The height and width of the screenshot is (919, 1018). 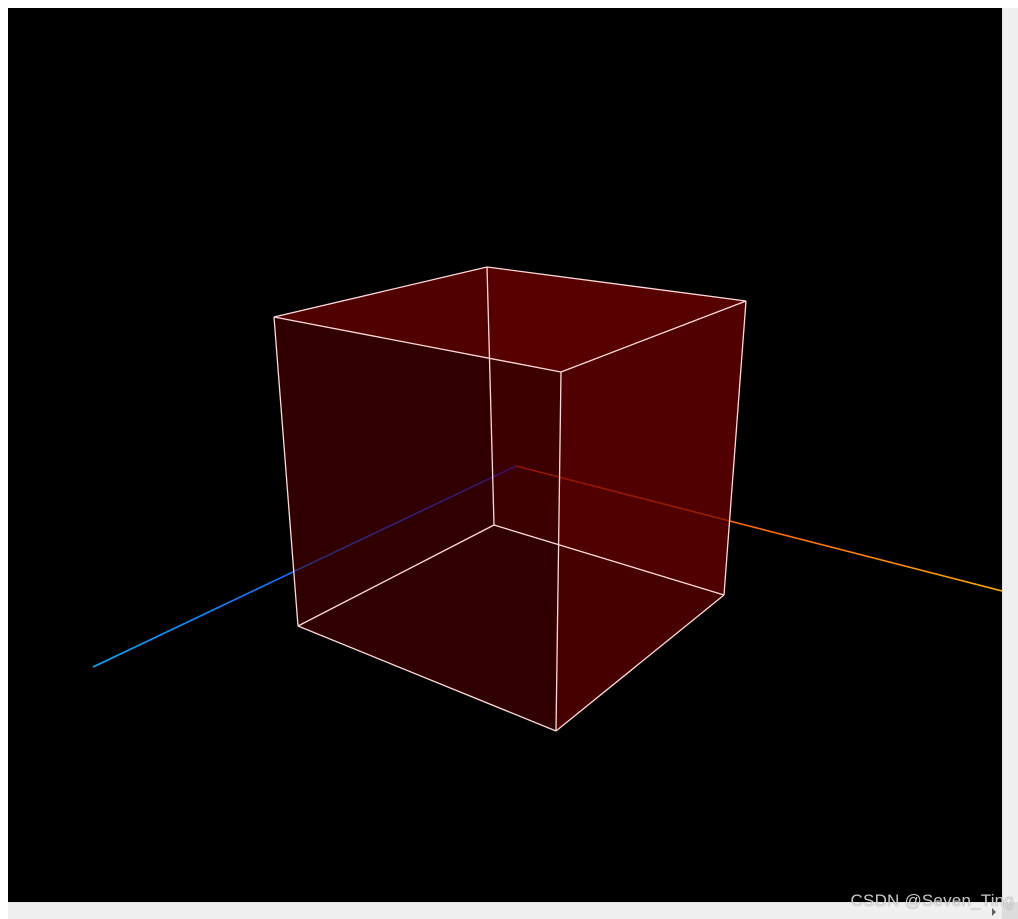 I want to click on watermark: CSDN @Seven_Ting, so click(x=932, y=900).